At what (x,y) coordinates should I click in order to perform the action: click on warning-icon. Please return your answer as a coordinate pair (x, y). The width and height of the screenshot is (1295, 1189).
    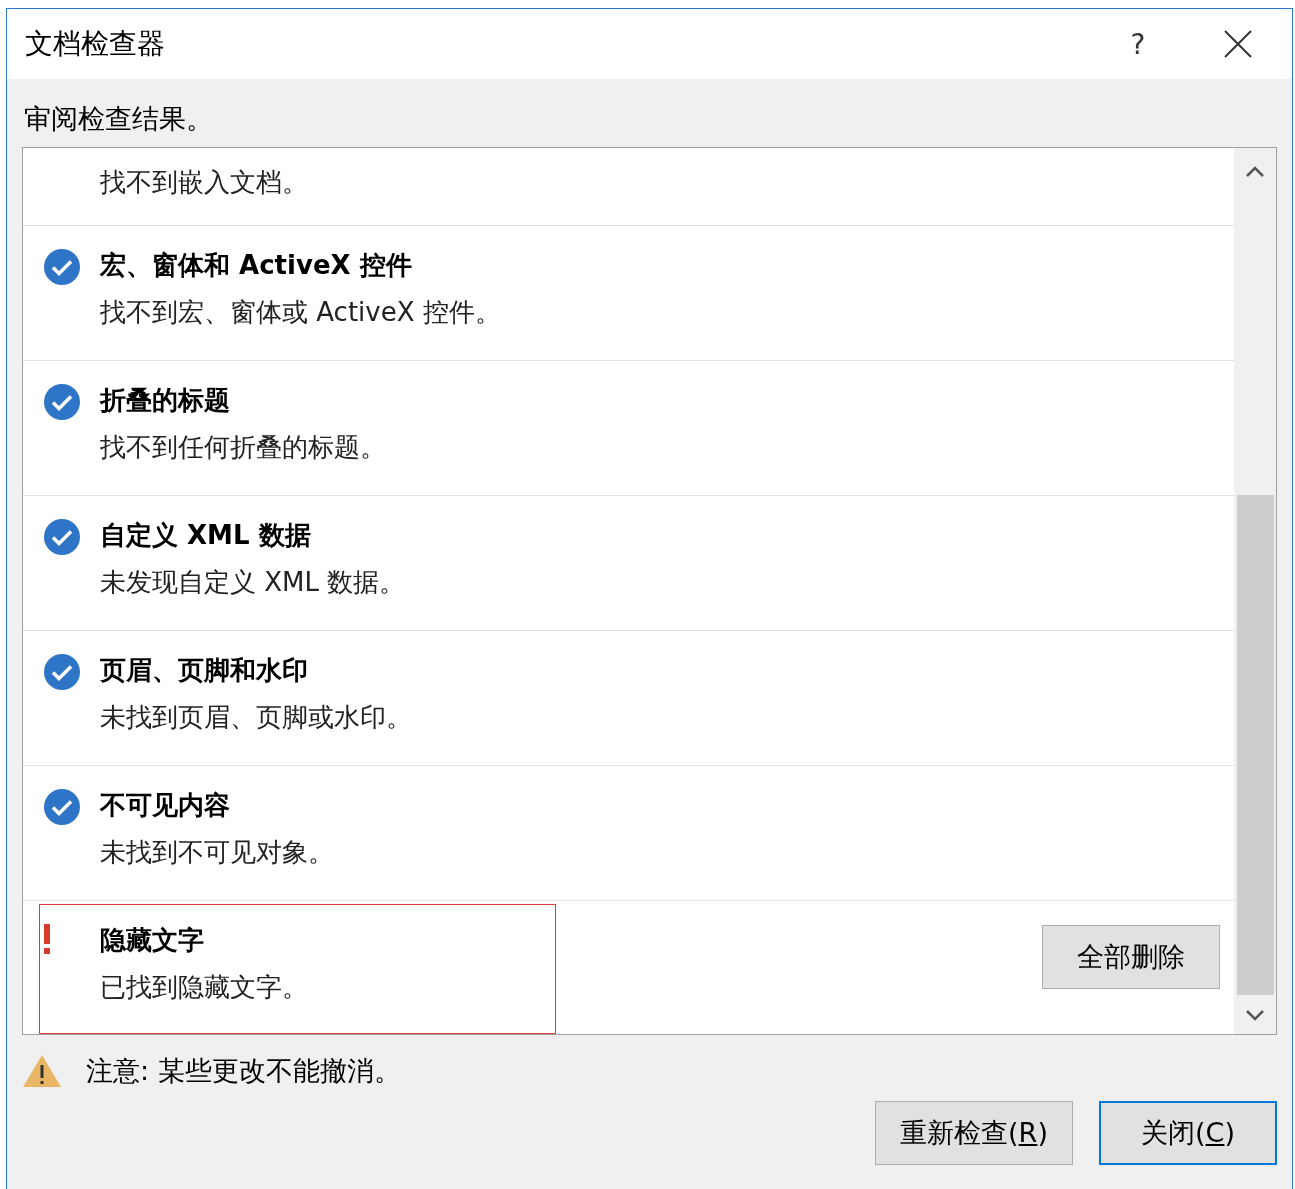
    Looking at the image, I should click on (42, 1071).